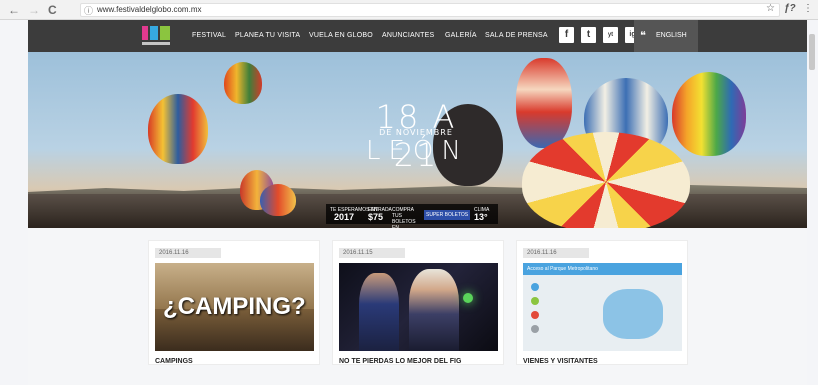 This screenshot has height=385, width=818. Describe the element at coordinates (344, 217) in the screenshot. I see `info-year: 2017` at that location.